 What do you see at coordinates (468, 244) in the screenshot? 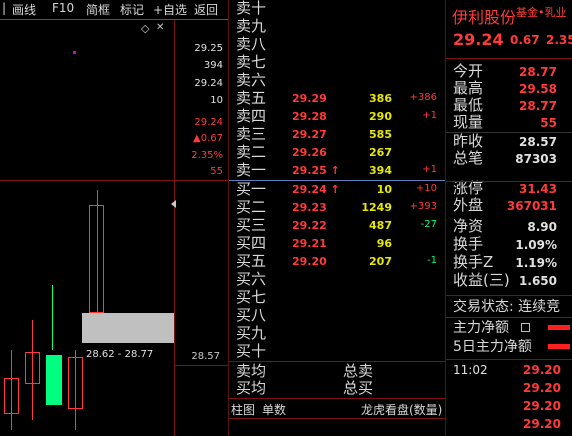
I see `stat-label: 换手` at bounding box center [468, 244].